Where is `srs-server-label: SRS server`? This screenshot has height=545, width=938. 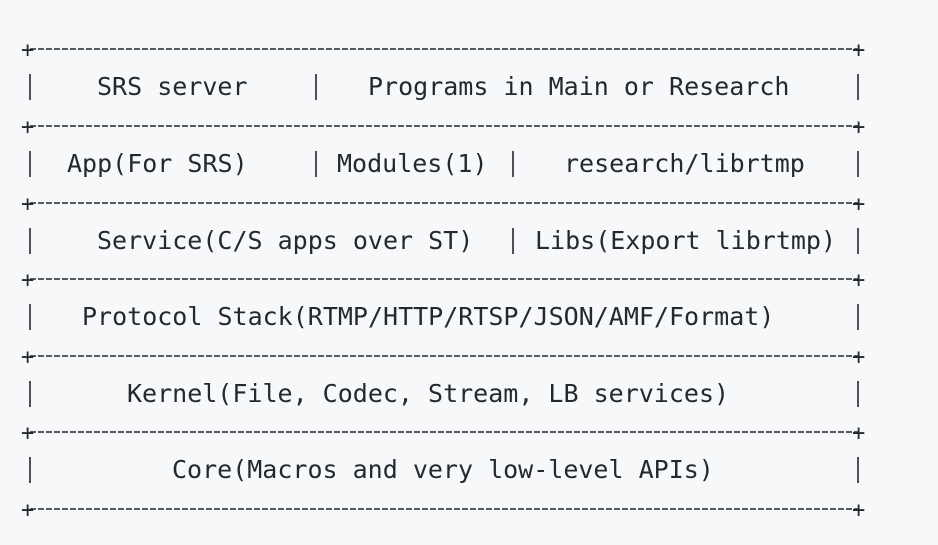 srs-server-label: SRS server is located at coordinates (172, 86).